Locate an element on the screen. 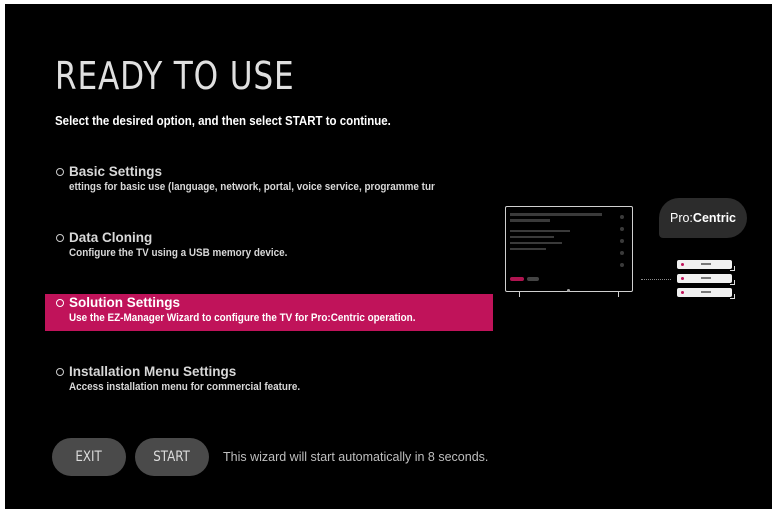  option-name: Data Cloning is located at coordinates (111, 237).